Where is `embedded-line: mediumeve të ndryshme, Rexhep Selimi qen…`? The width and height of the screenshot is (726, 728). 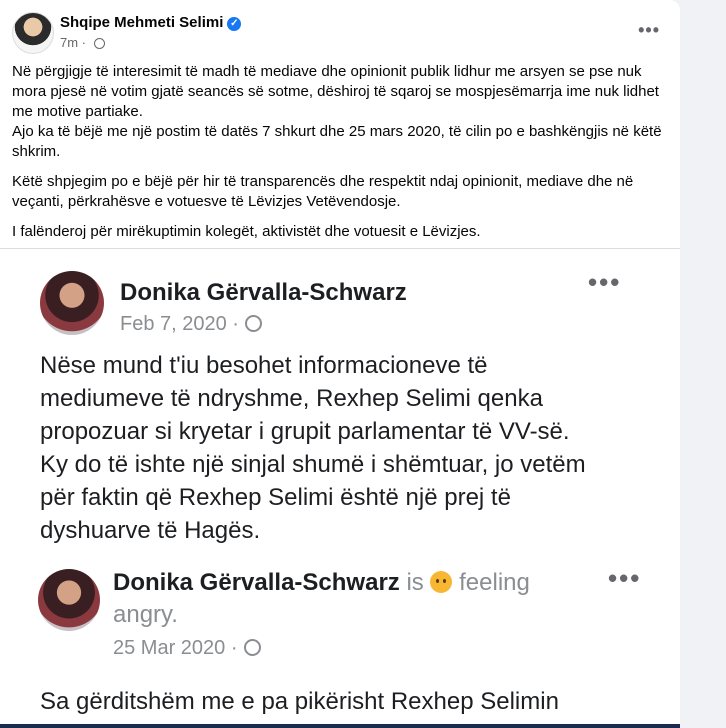
embedded-line: mediumeve të ndryshme, Rexhep Selimi qen… is located at coordinates (291, 398).